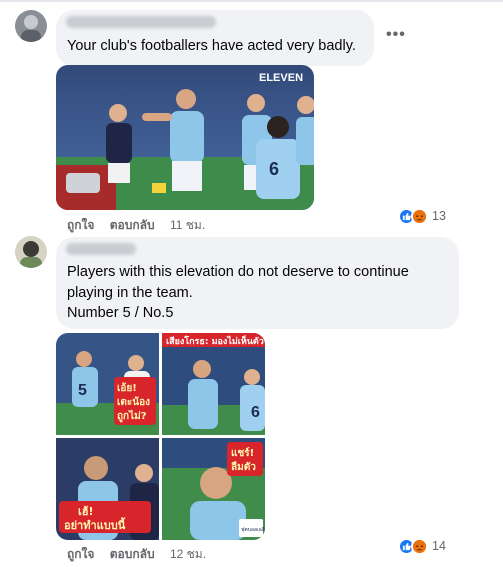 This screenshot has height=567, width=503. I want to click on collage-panel-1: 5 22 เอ้ย! เตะน้อง ถูกไม่?, so click(107, 384).